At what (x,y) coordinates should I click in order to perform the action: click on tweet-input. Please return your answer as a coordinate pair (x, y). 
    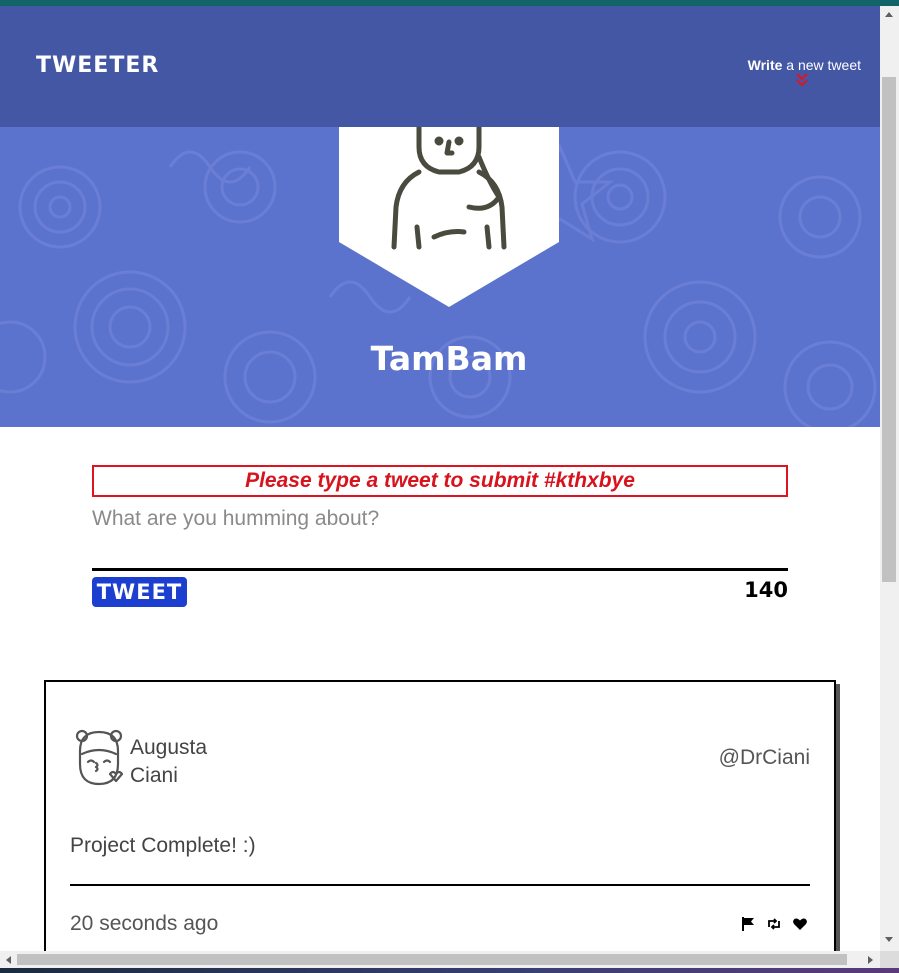
    Looking at the image, I should click on (440, 537).